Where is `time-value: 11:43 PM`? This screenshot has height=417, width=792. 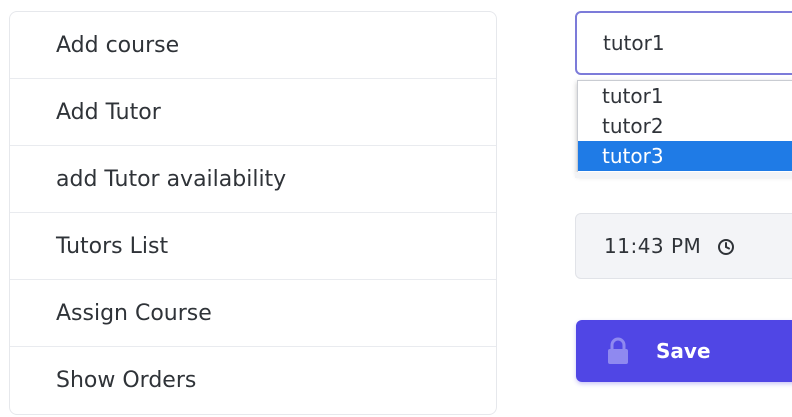 time-value: 11:43 PM is located at coordinates (653, 246).